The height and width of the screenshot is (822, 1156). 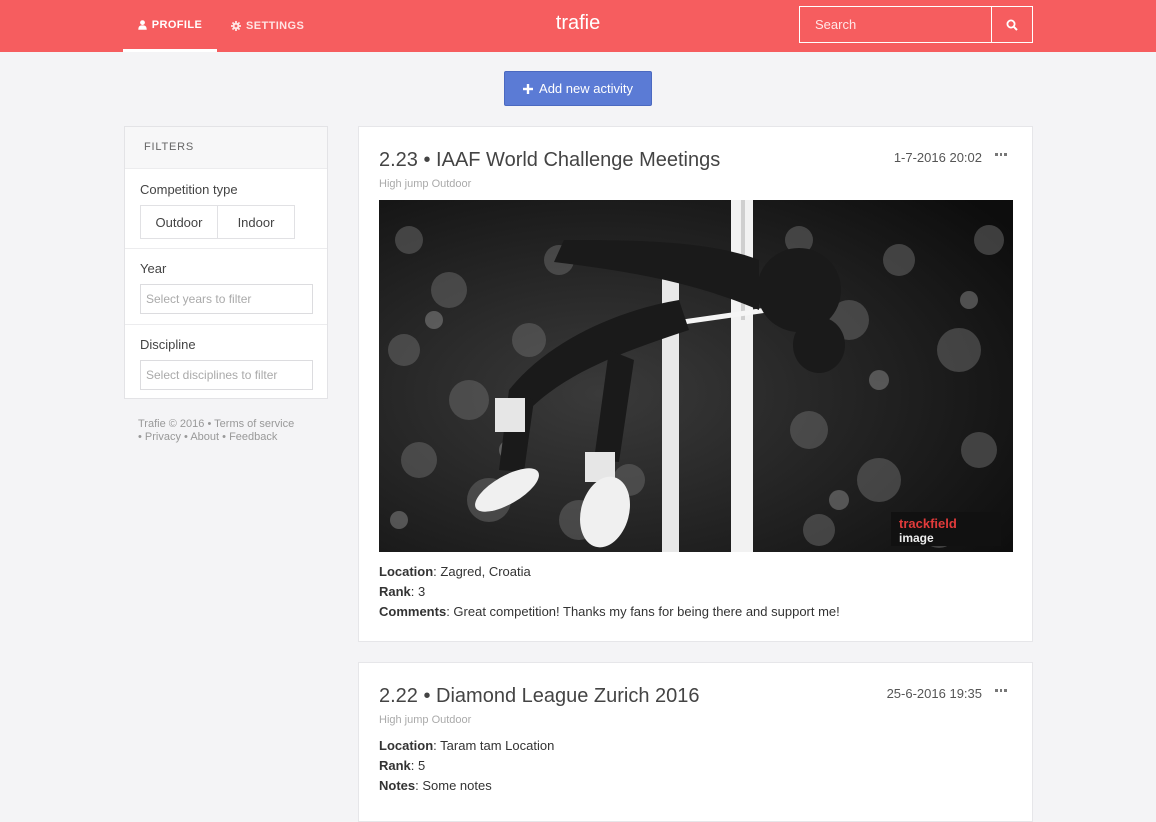 What do you see at coordinates (937, 157) in the screenshot?
I see `activity-date: 1-7-2016 20:02` at bounding box center [937, 157].